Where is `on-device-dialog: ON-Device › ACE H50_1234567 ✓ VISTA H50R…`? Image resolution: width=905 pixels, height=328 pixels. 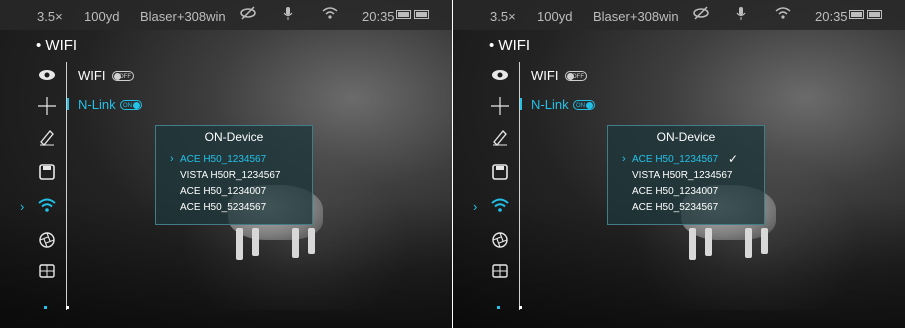 on-device-dialog: ON-Device › ACE H50_1234567 ✓ VISTA H50R… is located at coordinates (686, 175).